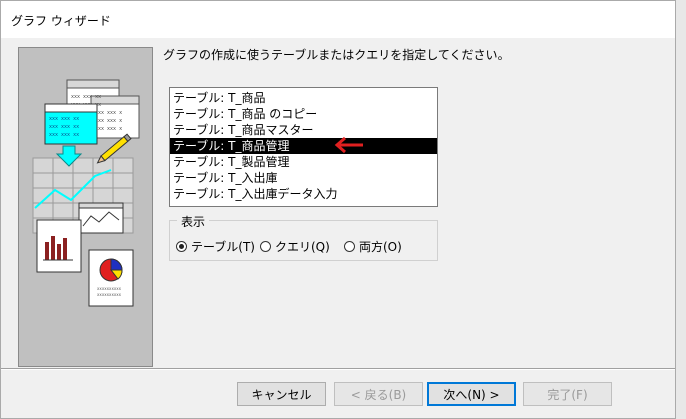 The height and width of the screenshot is (419, 686). Describe the element at coordinates (303, 178) in the screenshot. I see `list-item: テーブル: T_入出庫` at that location.